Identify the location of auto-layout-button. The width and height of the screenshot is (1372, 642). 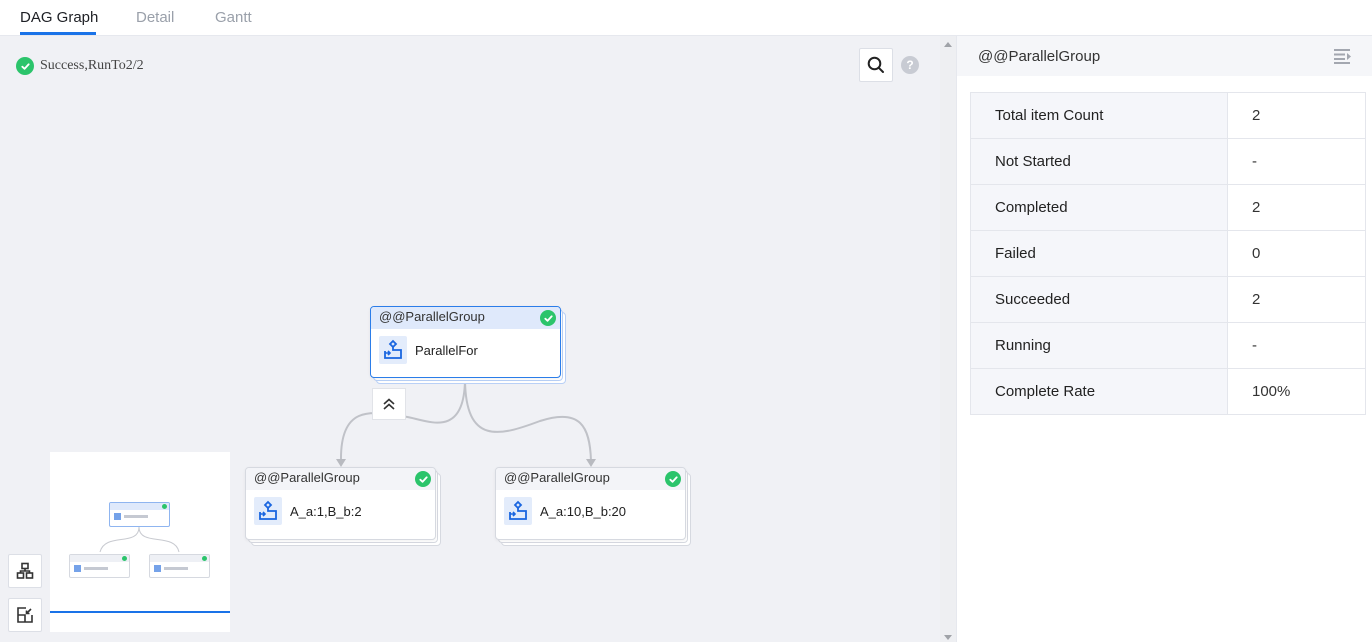
(25, 571).